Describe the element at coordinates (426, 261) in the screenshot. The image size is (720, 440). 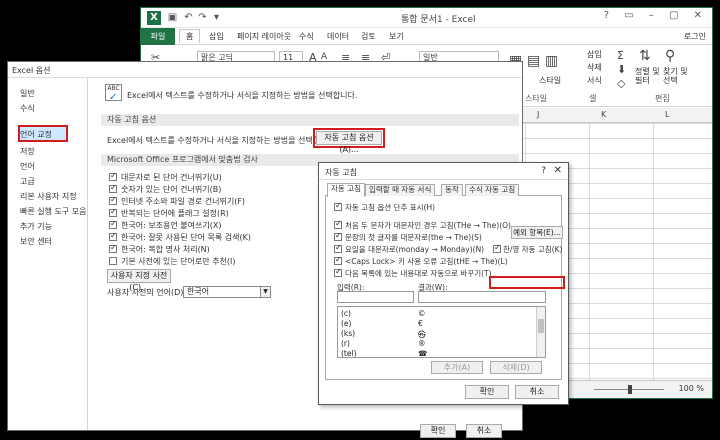
I see `check-caps-lock-label: <Caps Lock> 키 사용 오류 고침(tHE → The)(L)` at that location.